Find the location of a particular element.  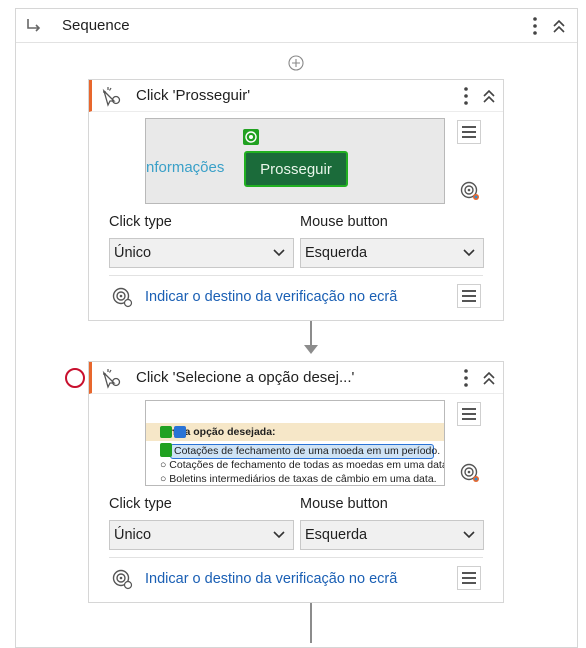

sequence-title: Sequence is located at coordinates (96, 25).